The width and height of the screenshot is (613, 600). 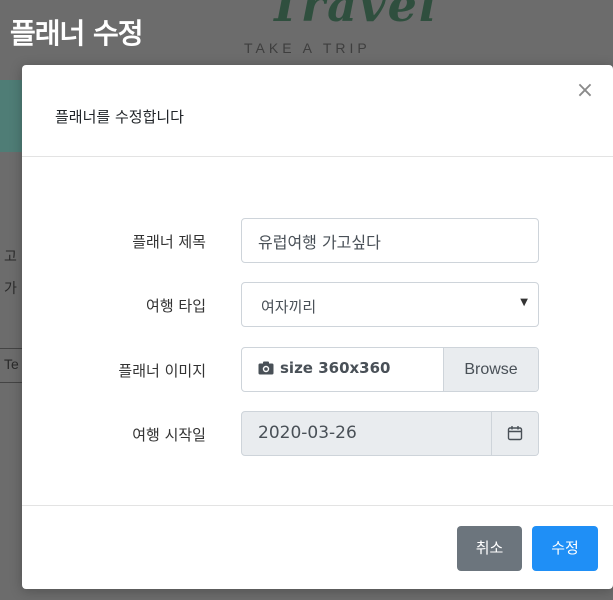 What do you see at coordinates (119, 117) in the screenshot?
I see `modal-title: 플래너를 수정합니다` at bounding box center [119, 117].